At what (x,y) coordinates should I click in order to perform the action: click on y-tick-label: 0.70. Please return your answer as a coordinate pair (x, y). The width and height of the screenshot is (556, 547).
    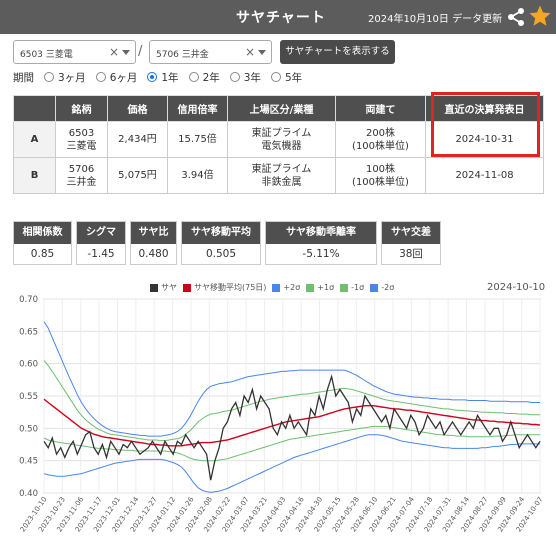
    Looking at the image, I should click on (28, 300).